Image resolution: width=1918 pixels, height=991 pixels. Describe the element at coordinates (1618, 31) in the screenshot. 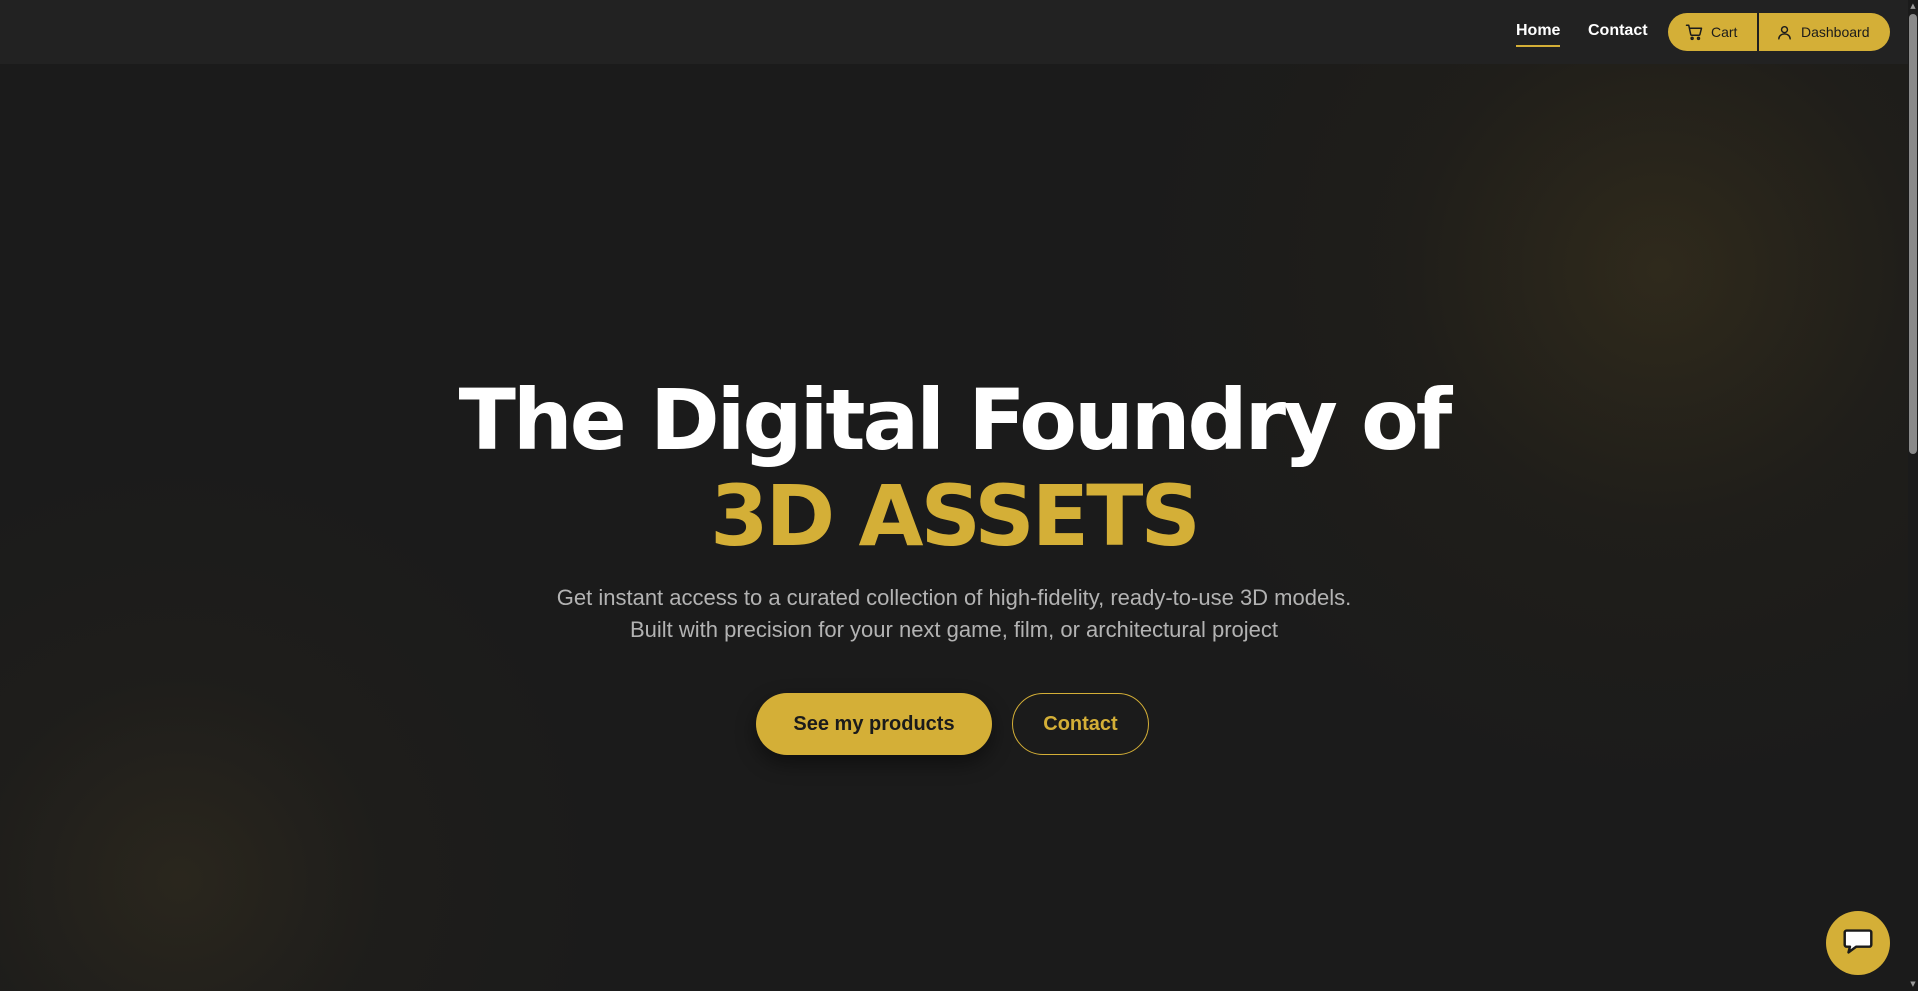

I see `nav-contact-link: Contact` at that location.